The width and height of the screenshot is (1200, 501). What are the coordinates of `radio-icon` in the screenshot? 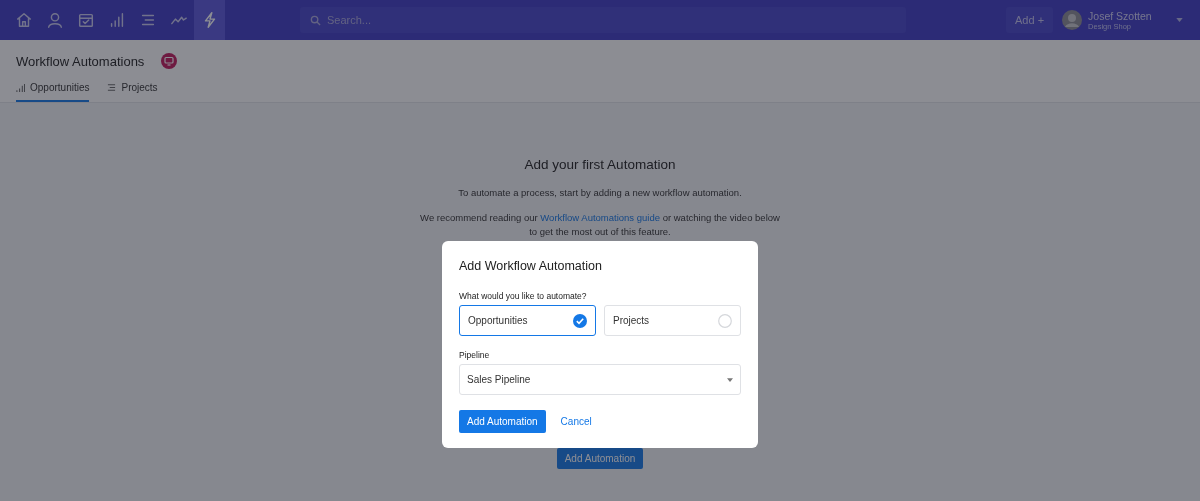 It's located at (725, 320).